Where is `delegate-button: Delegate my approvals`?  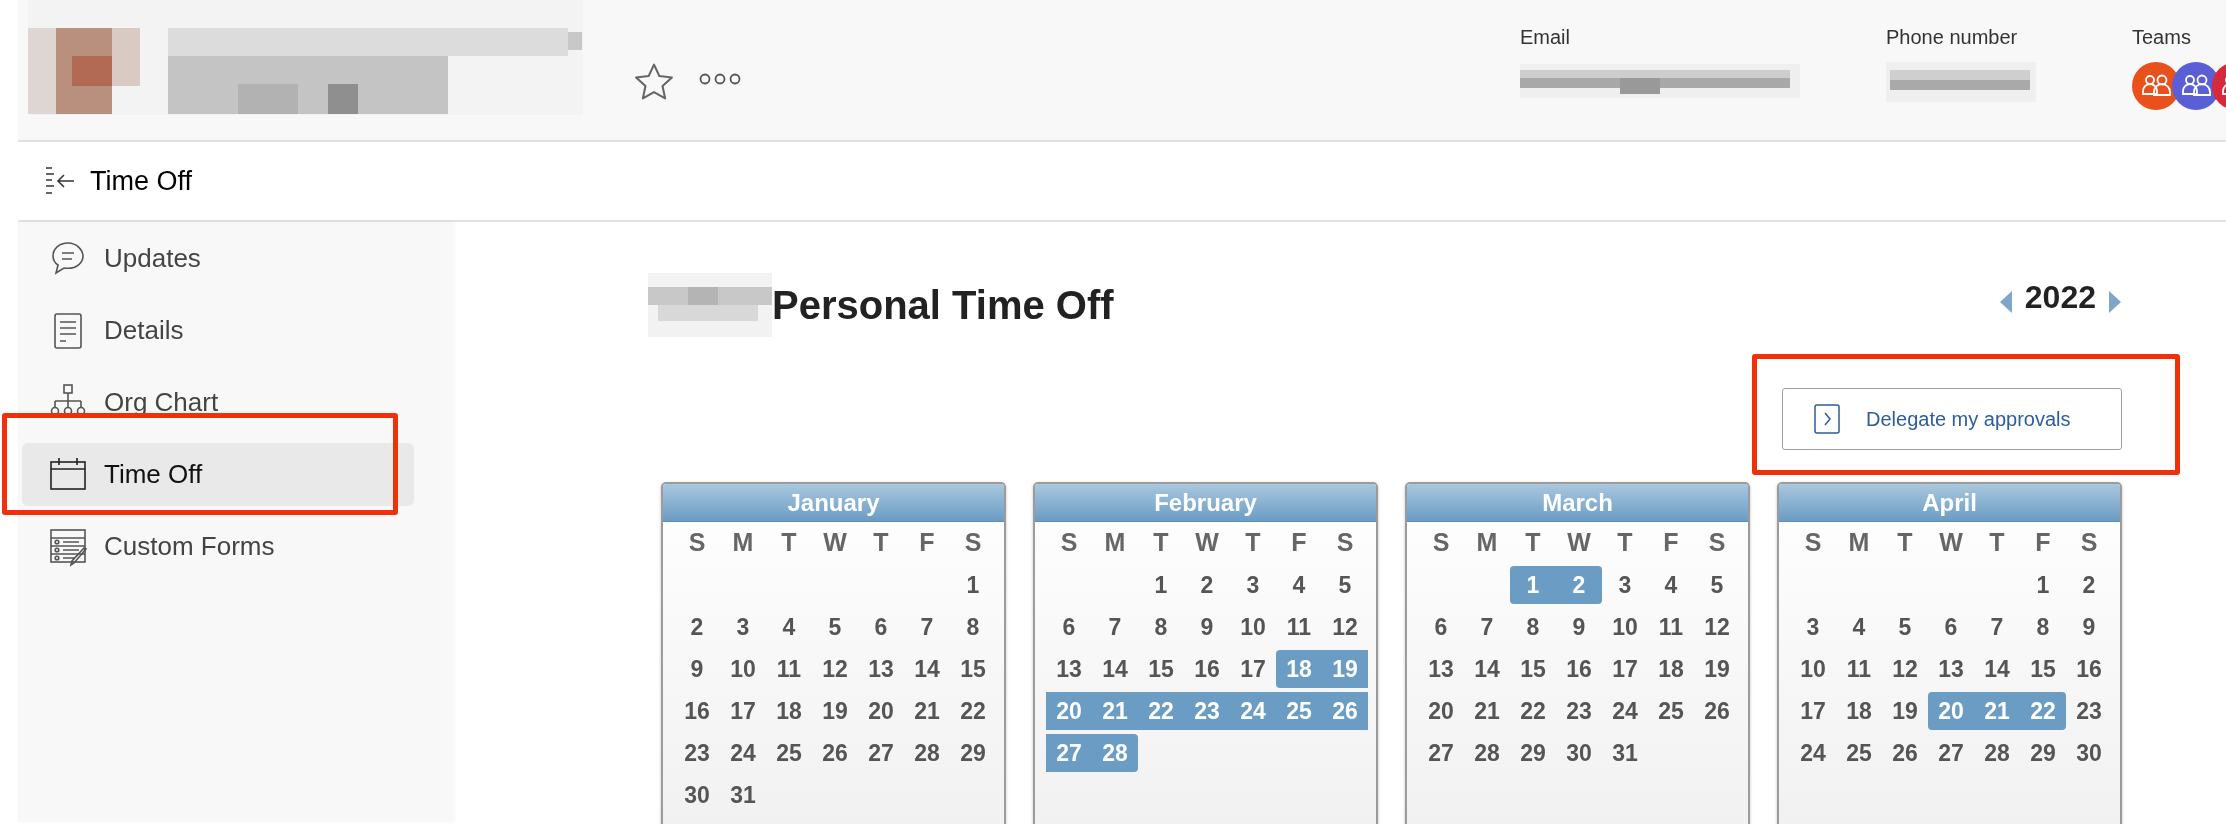
delegate-button: Delegate my approvals is located at coordinates (1952, 419).